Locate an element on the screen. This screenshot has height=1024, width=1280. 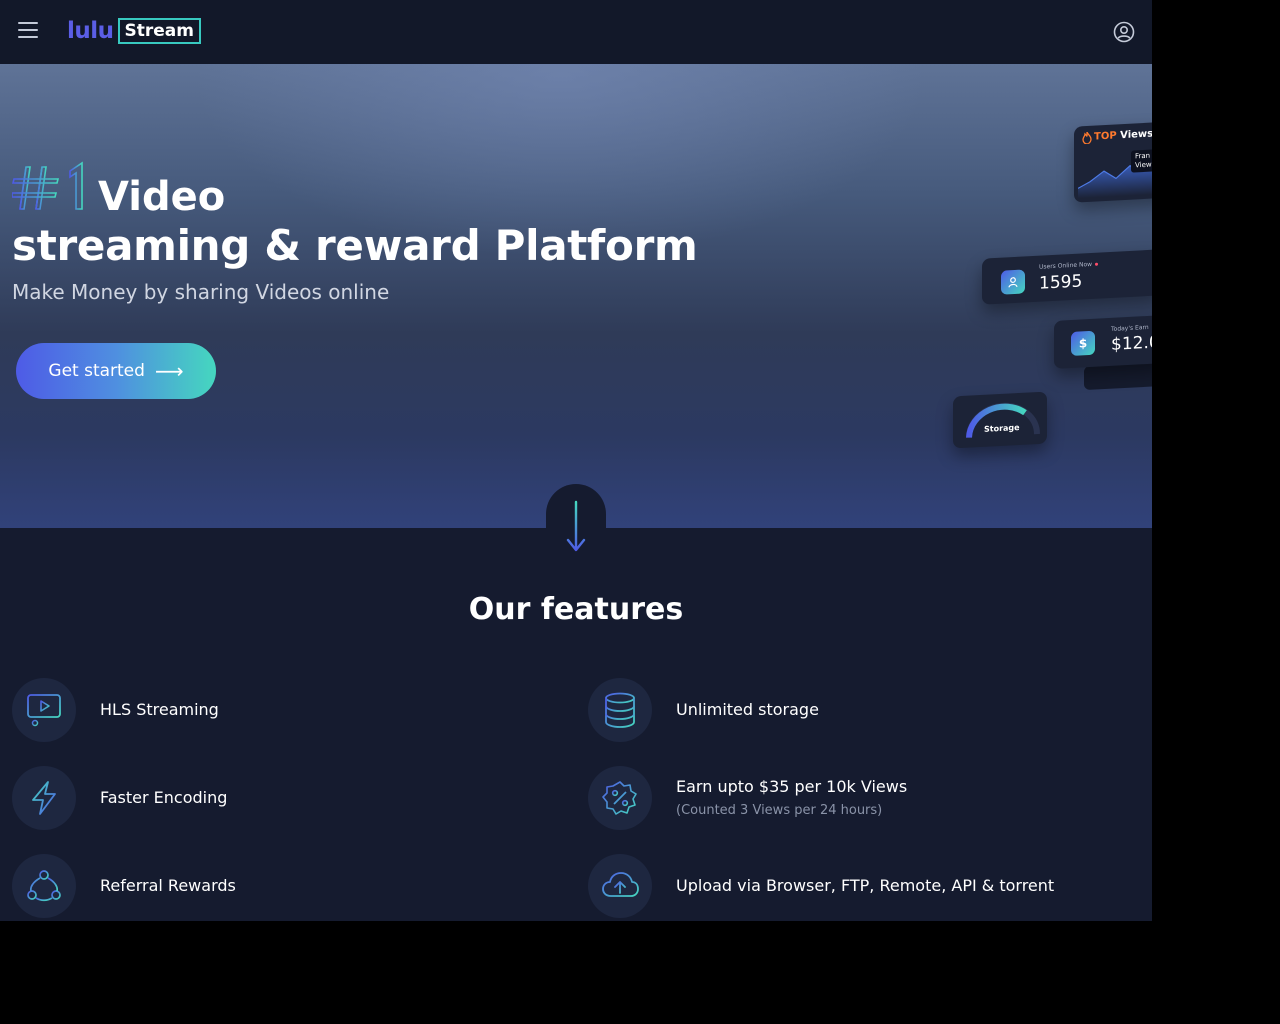
database-icon is located at coordinates (620, 710).